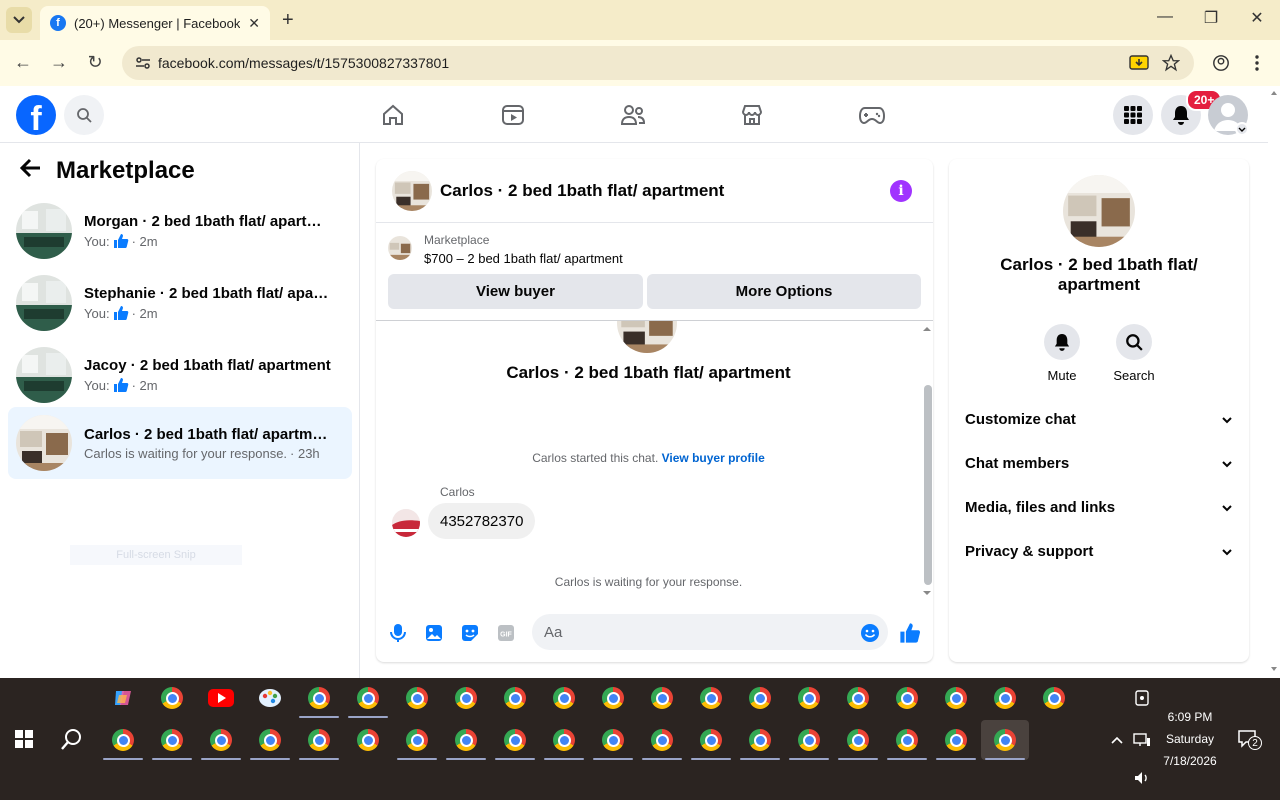 The width and height of the screenshot is (1280, 800). What do you see at coordinates (412, 190) in the screenshot?
I see `chat-thumbnail` at bounding box center [412, 190].